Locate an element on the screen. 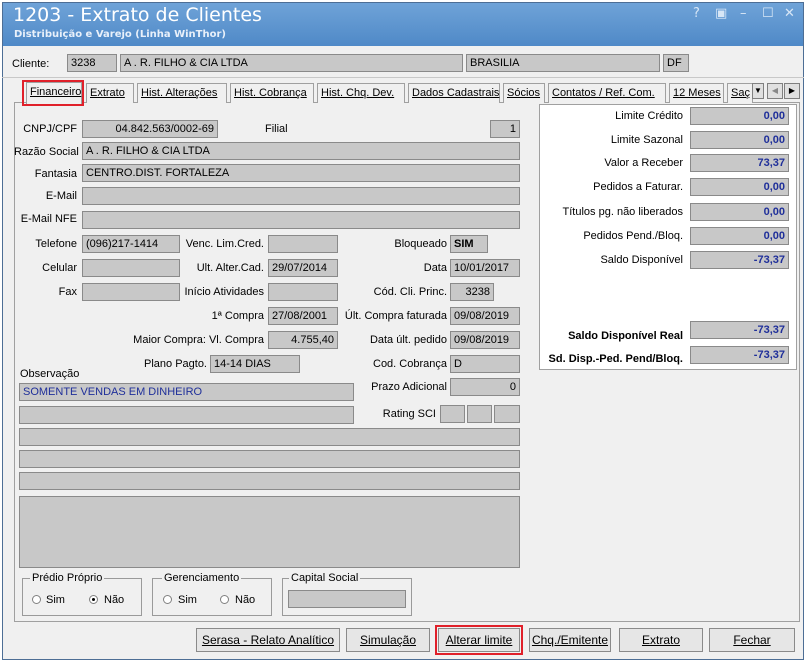  plano-pagto-field: 14-14 DIAS is located at coordinates (255, 364).